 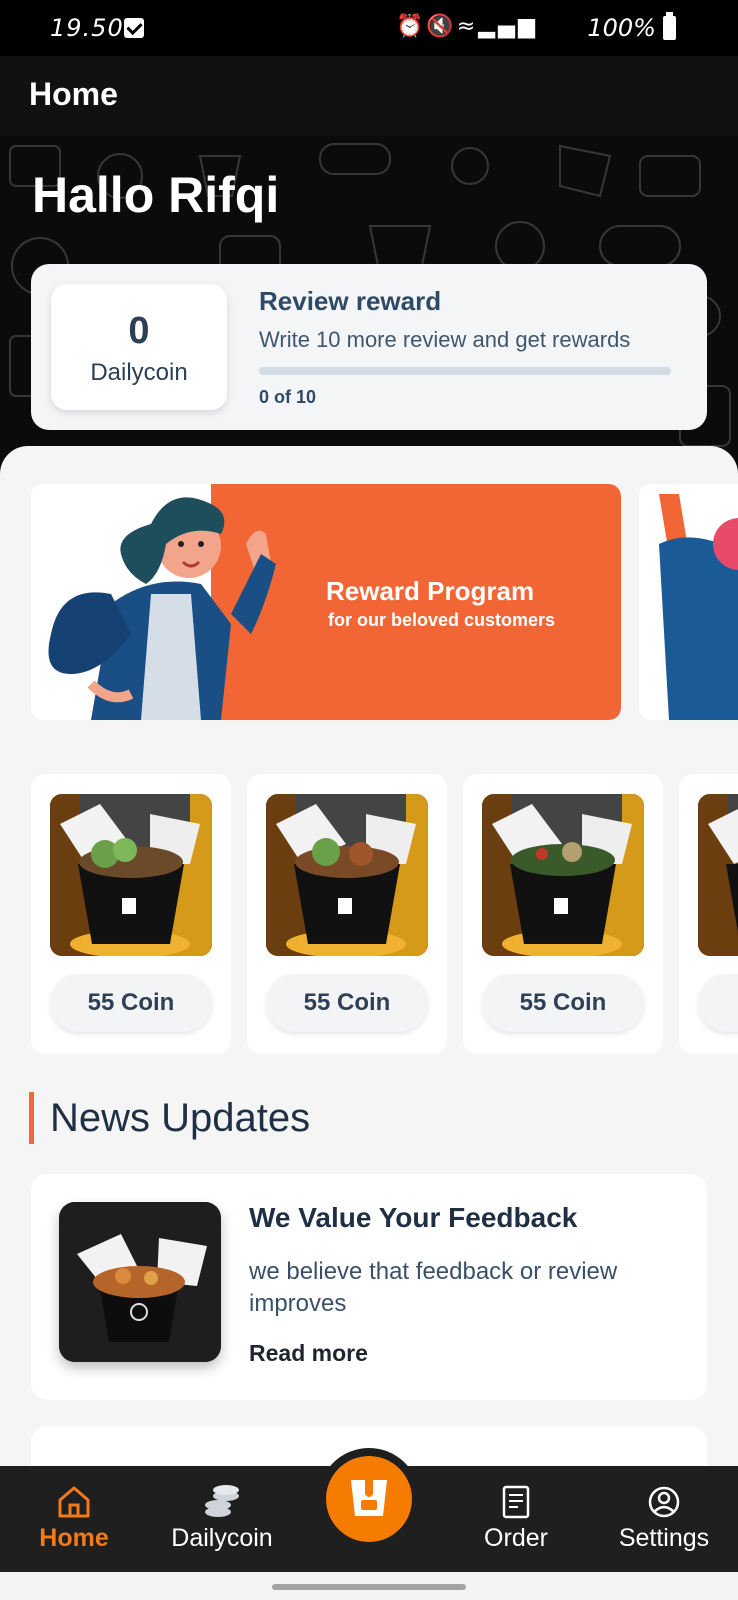 What do you see at coordinates (74, 1502) in the screenshot?
I see `home-icon` at bounding box center [74, 1502].